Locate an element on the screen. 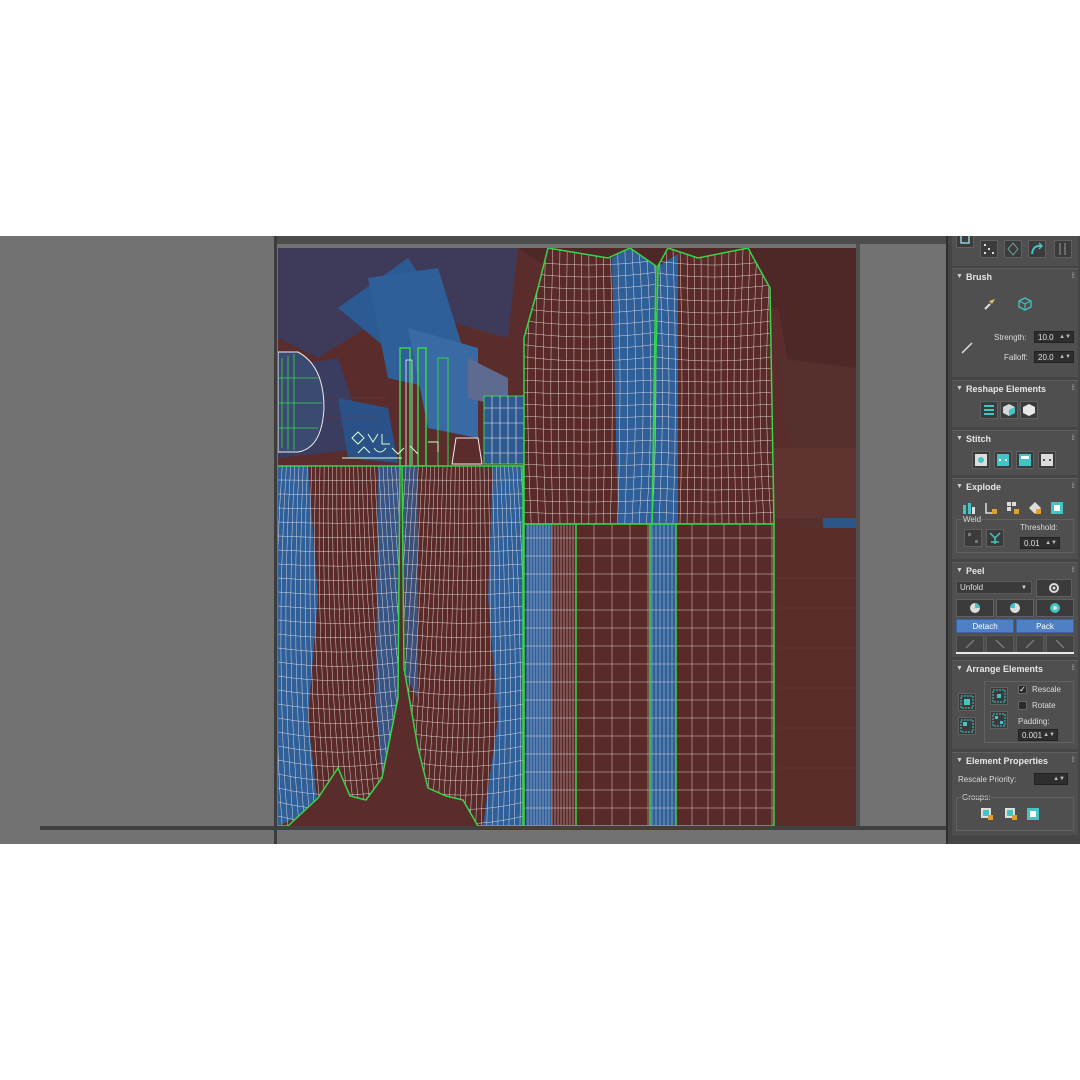  peel-progress-bar is located at coordinates (1015, 653).